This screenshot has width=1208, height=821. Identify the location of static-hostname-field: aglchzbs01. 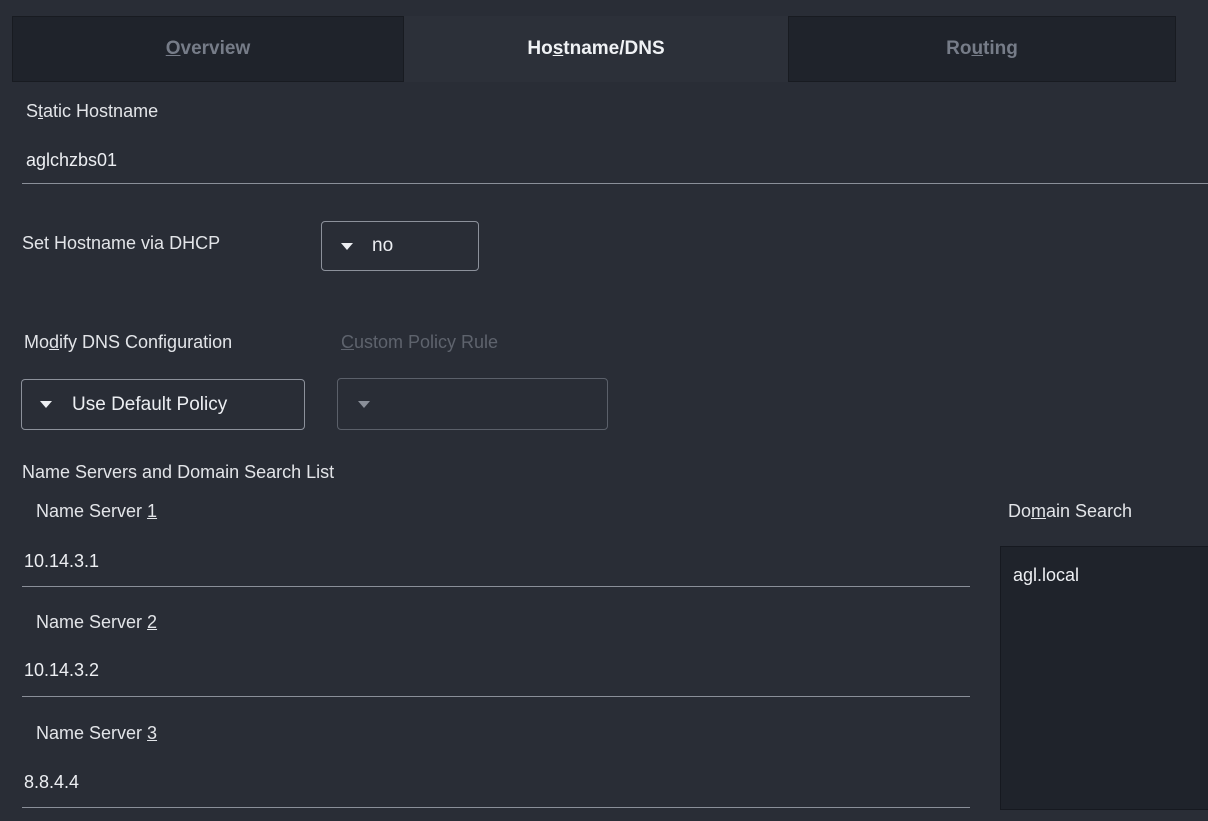
(71, 160).